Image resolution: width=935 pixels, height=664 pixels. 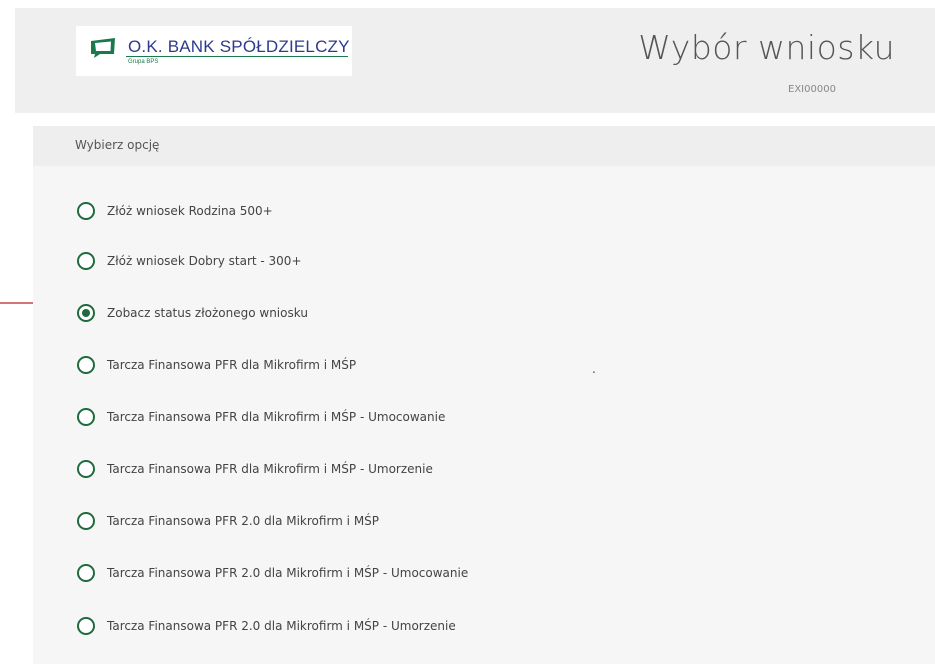 I want to click on option-tarcza-pfr: Tarcza Finansowa PFR dla Mikrofirm i MŚP, so click(x=216, y=365).